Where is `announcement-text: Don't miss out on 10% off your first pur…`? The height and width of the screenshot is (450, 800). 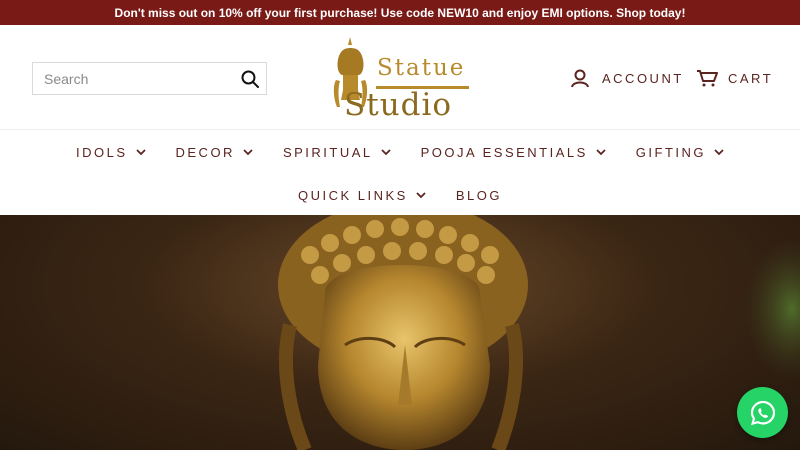
announcement-text: Don't miss out on 10% off your first pur… is located at coordinates (400, 13).